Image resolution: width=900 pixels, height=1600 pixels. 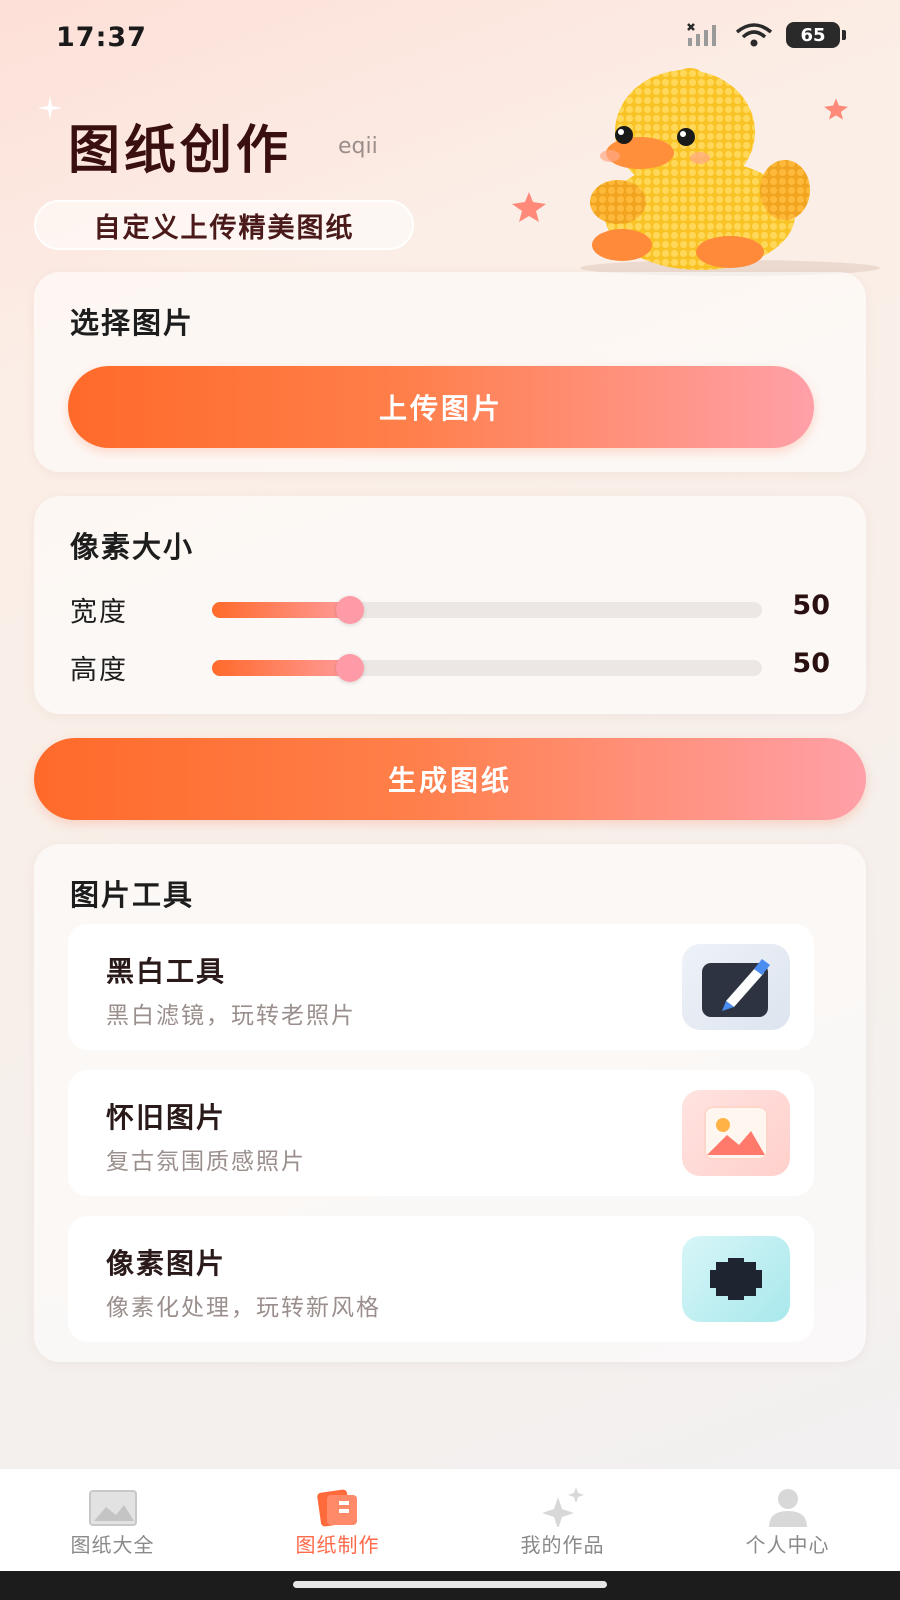 I want to click on width-slider-thumb, so click(x=349, y=610).